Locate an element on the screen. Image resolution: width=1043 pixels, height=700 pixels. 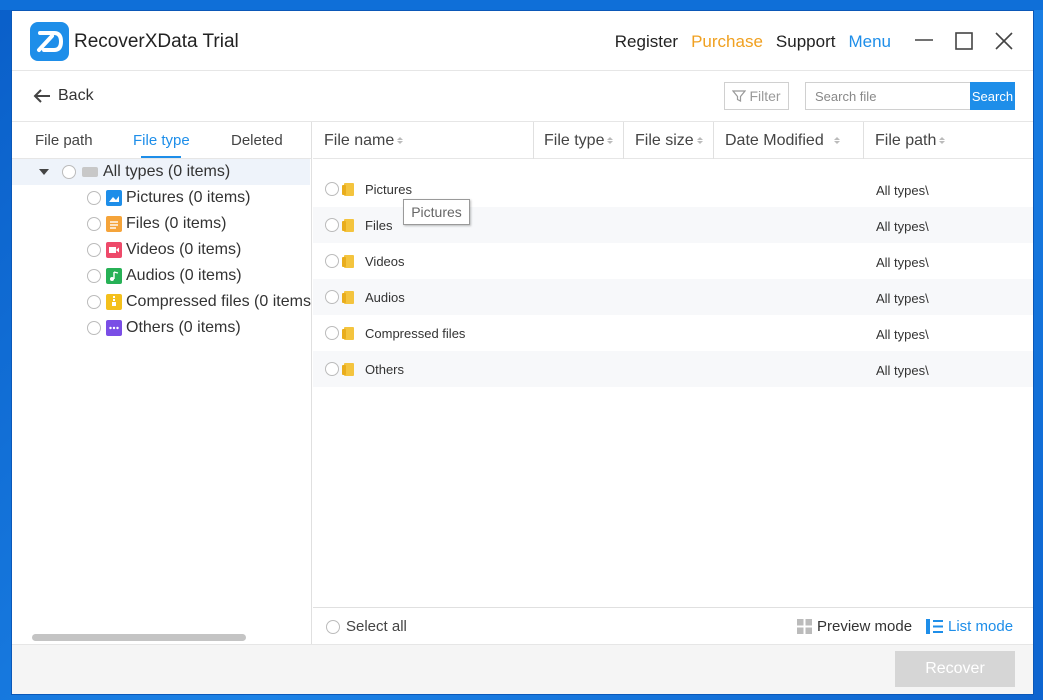
column-file-size: File size is located at coordinates (663, 140).